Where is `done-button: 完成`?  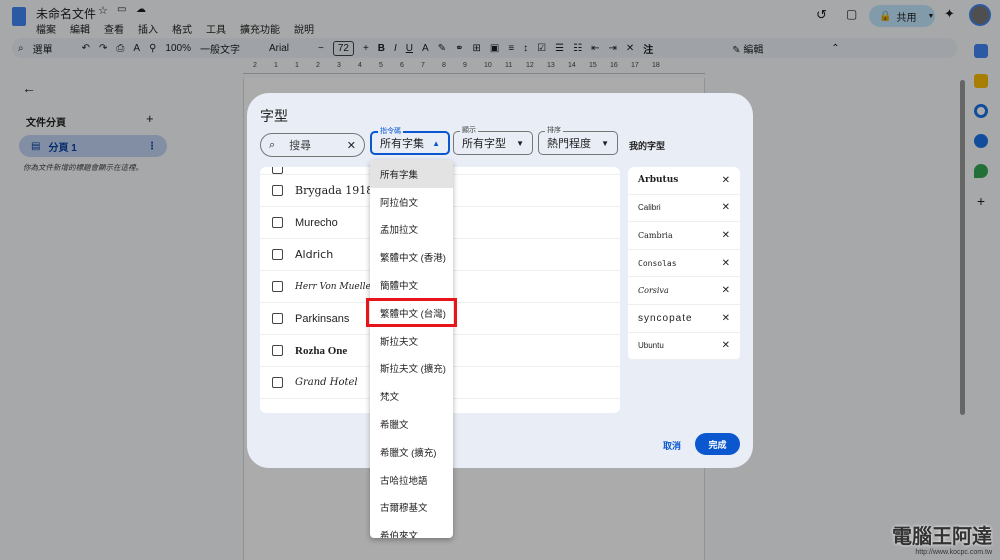 done-button: 完成 is located at coordinates (717, 444).